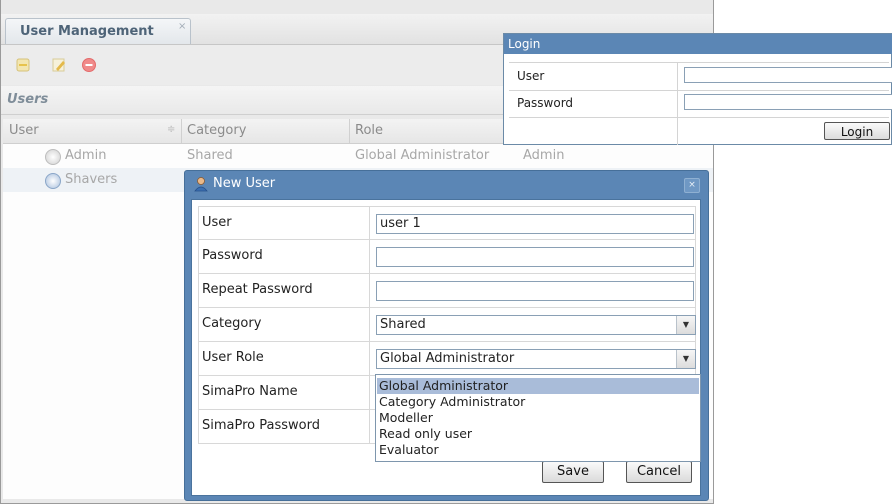 The width and height of the screenshot is (892, 504). What do you see at coordinates (535, 291) in the screenshot?
I see `repeat-password-input` at bounding box center [535, 291].